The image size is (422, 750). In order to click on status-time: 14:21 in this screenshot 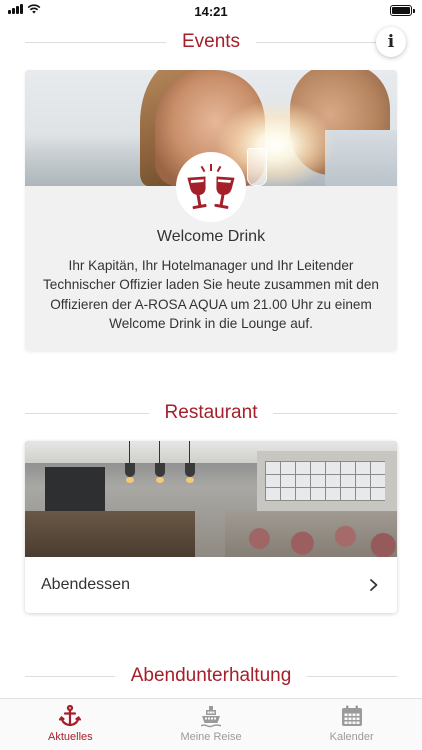, I will do `click(211, 11)`.